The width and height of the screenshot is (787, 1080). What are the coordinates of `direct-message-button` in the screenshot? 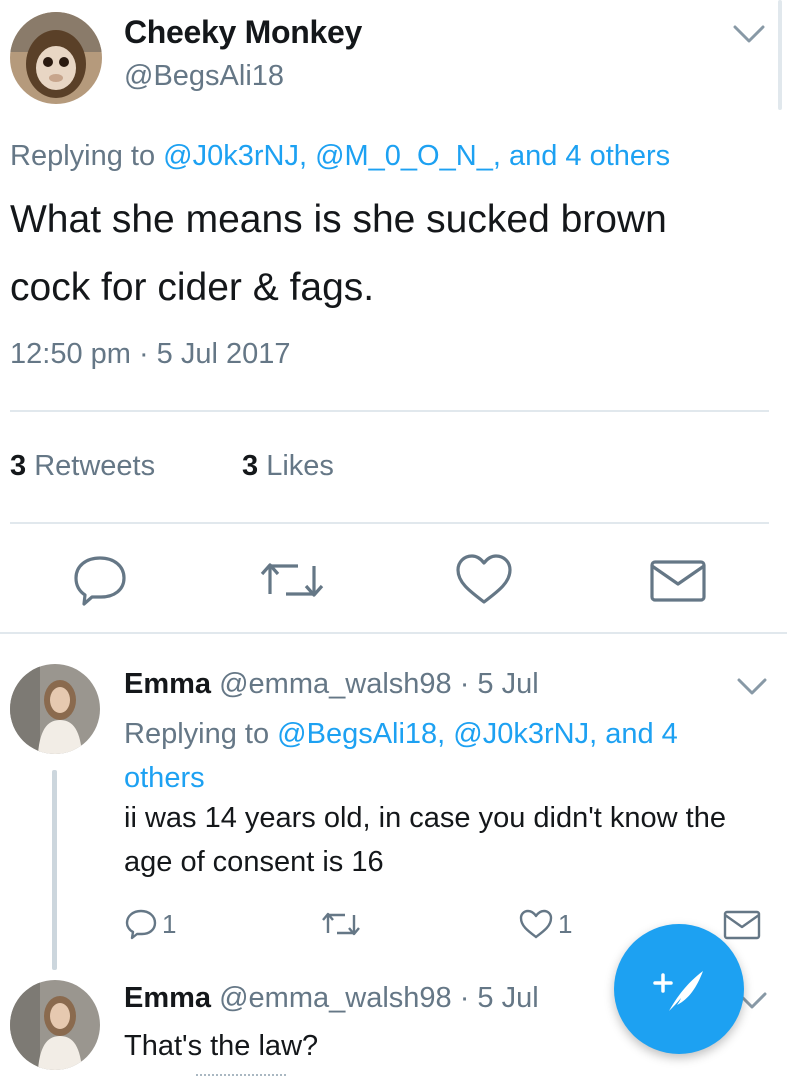 It's located at (678, 581).